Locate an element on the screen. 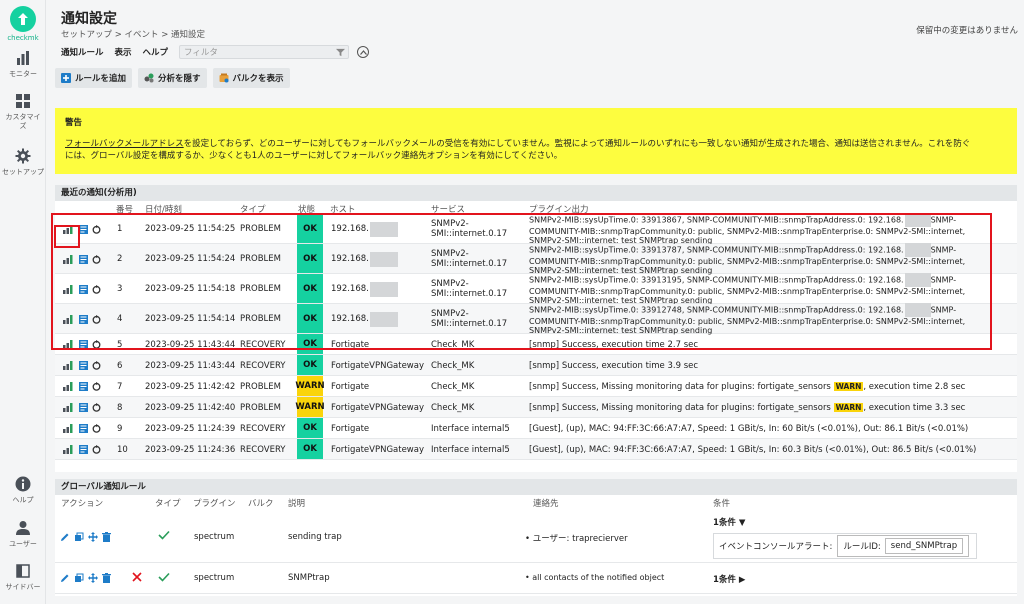 This screenshot has height=604, width=1024. rule-id-label: ルールID: is located at coordinates (862, 547).